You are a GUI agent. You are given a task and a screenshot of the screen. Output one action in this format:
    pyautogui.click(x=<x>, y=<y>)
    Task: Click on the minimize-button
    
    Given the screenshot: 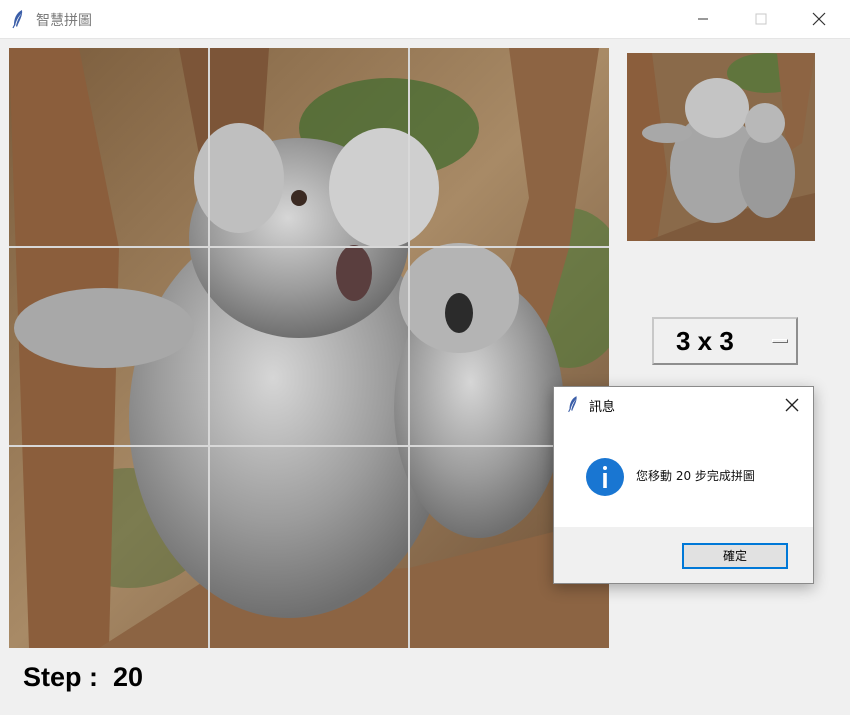 What is the action you would take?
    pyautogui.click(x=703, y=19)
    